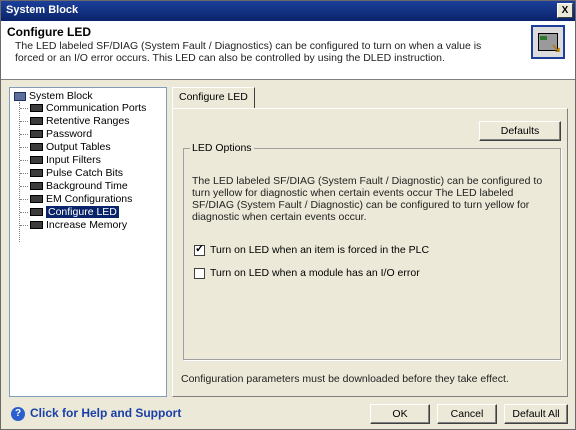 Image resolution: width=576 pixels, height=430 pixels. I want to click on help-icon: ?, so click(18, 413).